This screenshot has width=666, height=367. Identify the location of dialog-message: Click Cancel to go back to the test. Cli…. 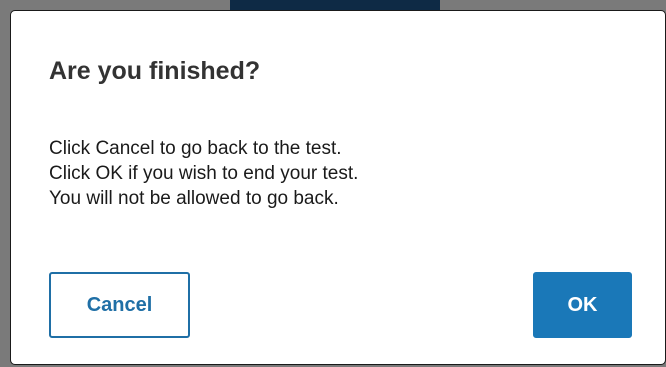
(203, 173).